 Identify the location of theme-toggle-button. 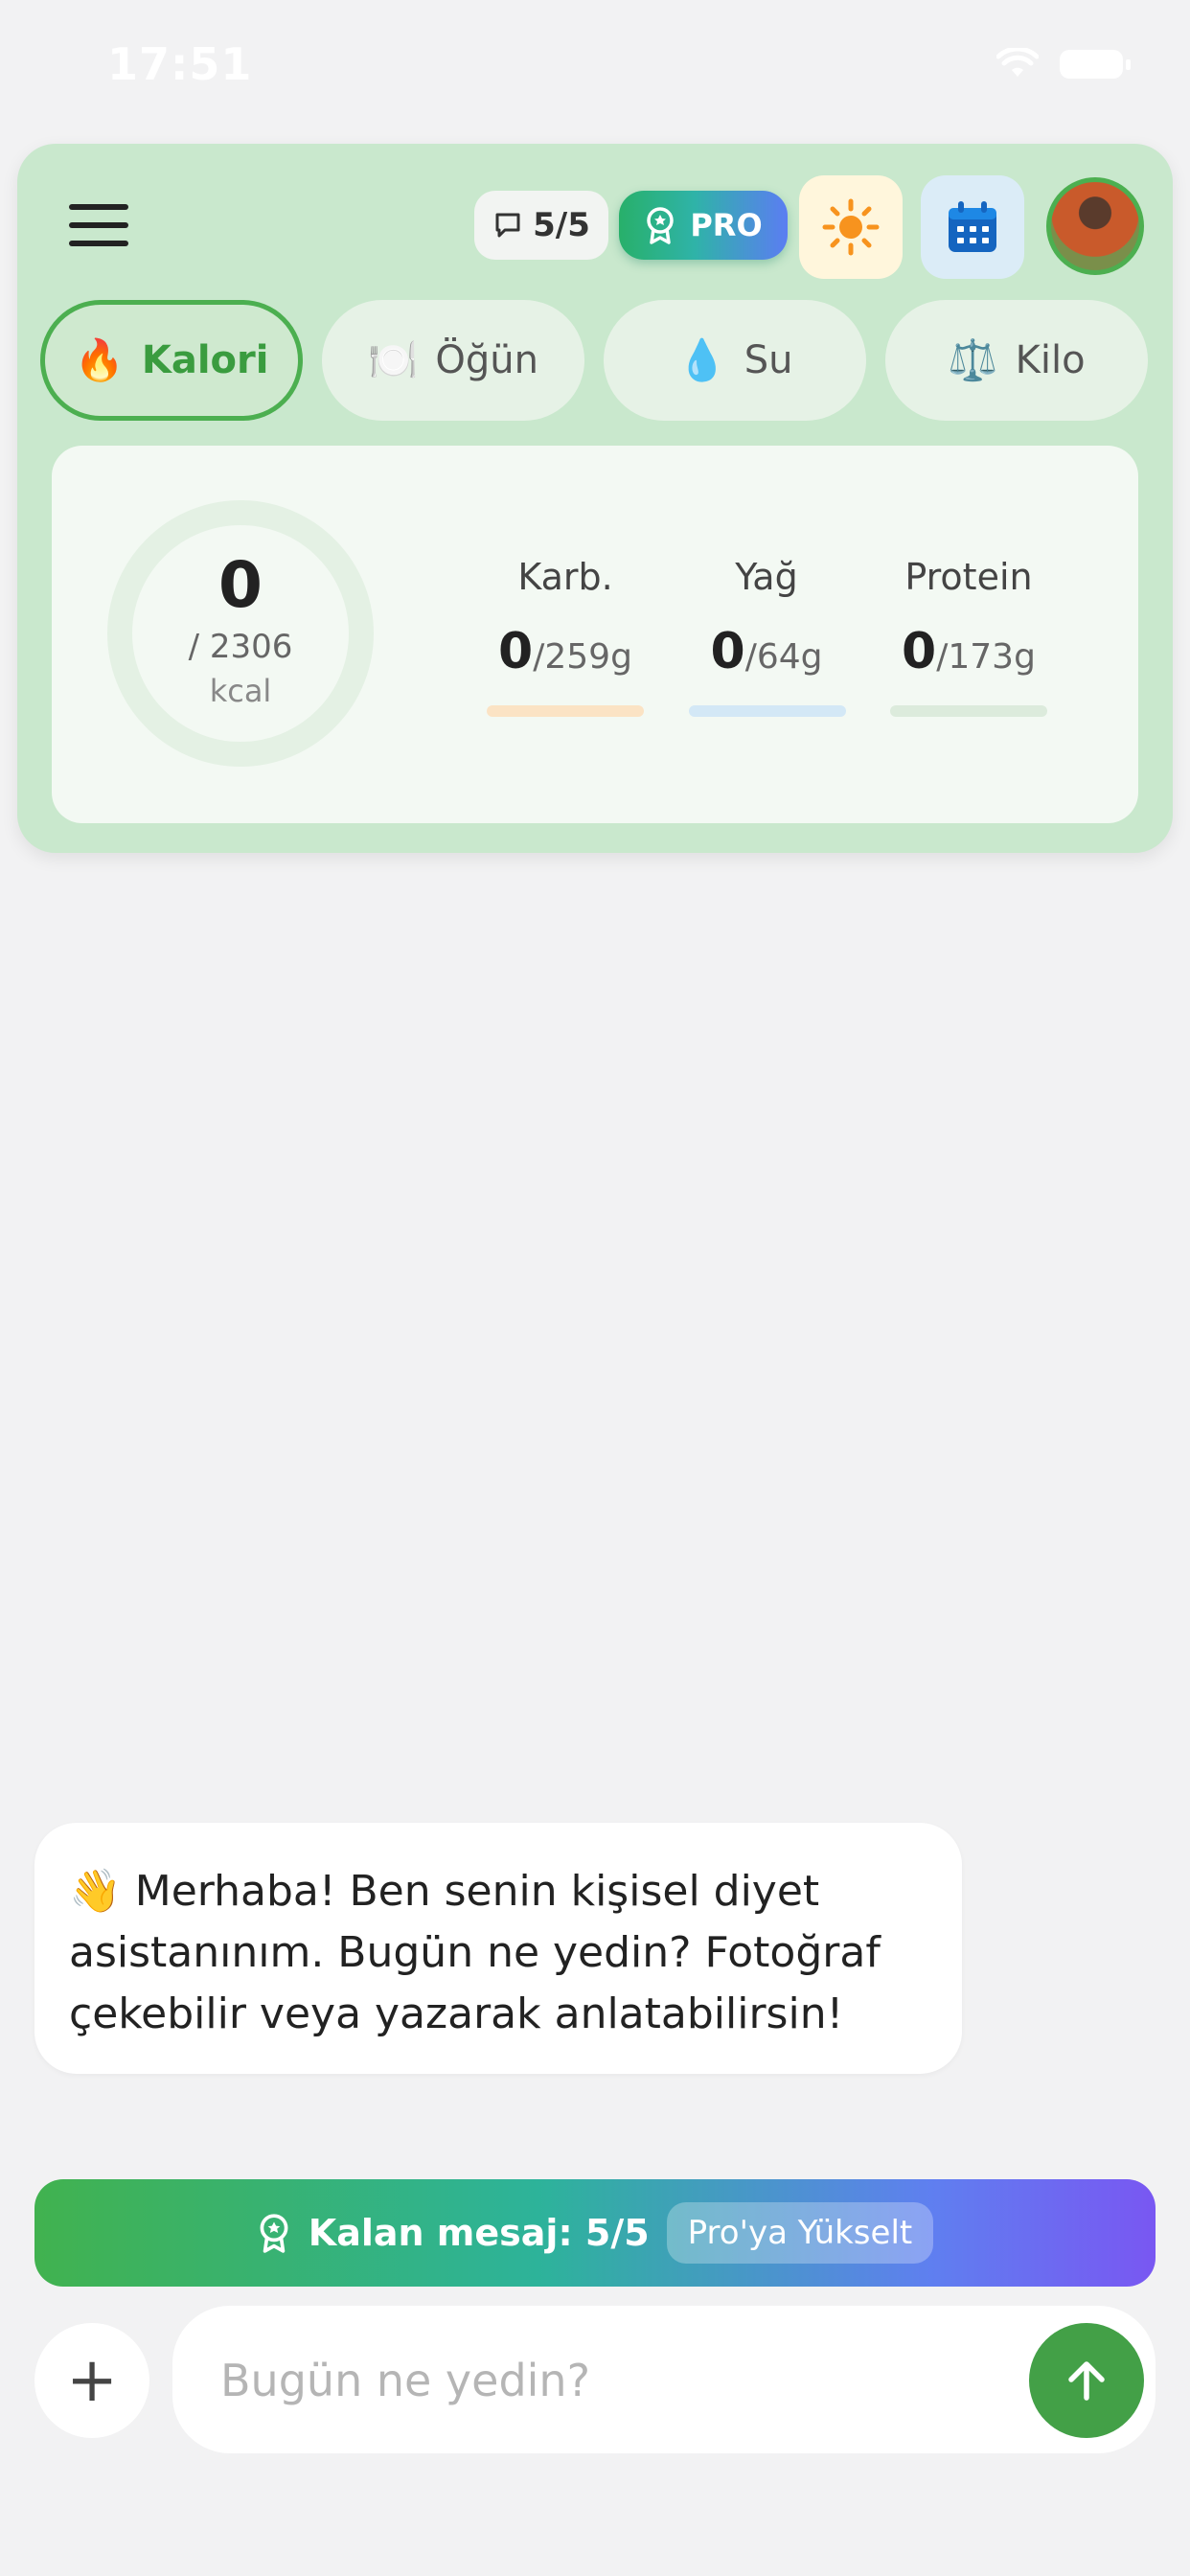
(851, 227).